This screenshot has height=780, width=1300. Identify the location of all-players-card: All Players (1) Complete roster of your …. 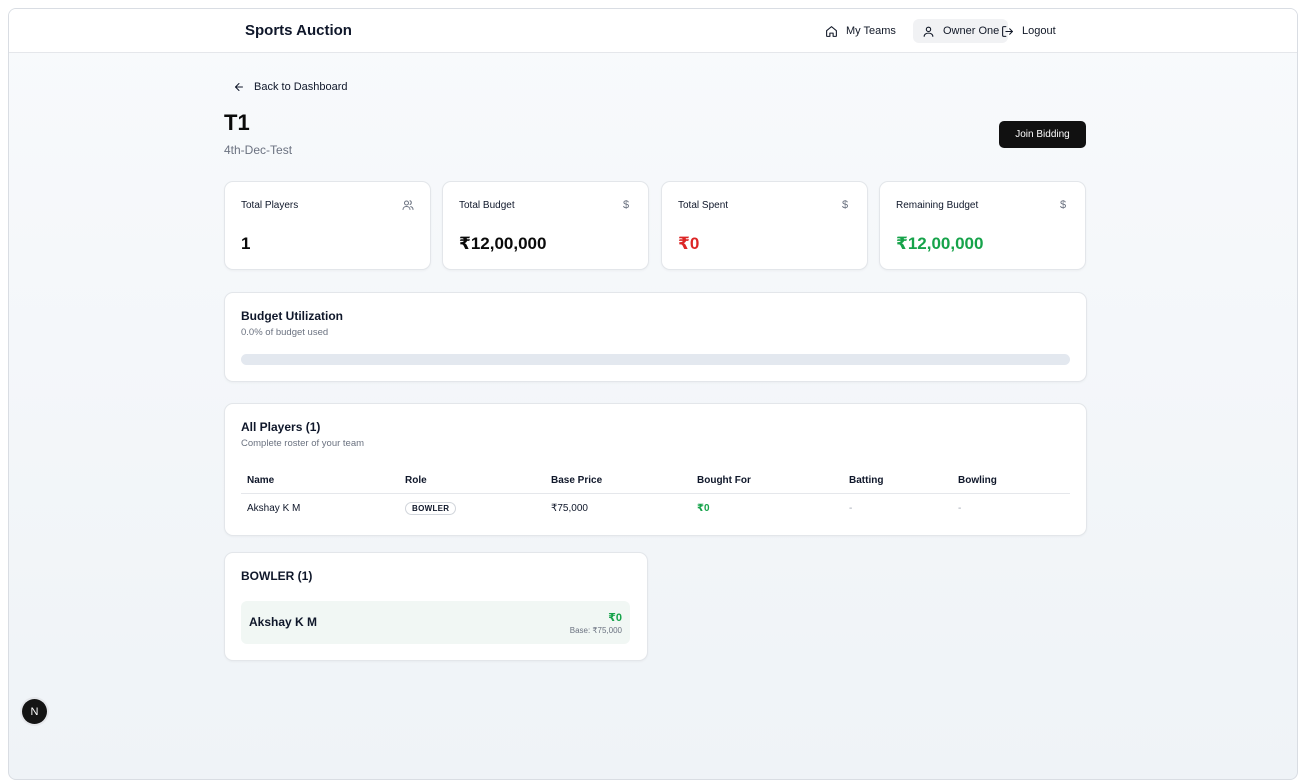
(655, 469).